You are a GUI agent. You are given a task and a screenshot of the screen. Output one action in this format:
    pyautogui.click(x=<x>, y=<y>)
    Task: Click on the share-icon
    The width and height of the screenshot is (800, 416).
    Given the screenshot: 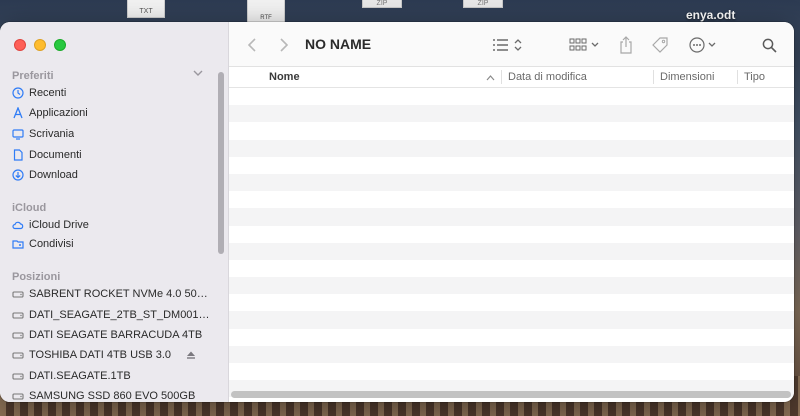 What is the action you would take?
    pyautogui.click(x=626, y=45)
    